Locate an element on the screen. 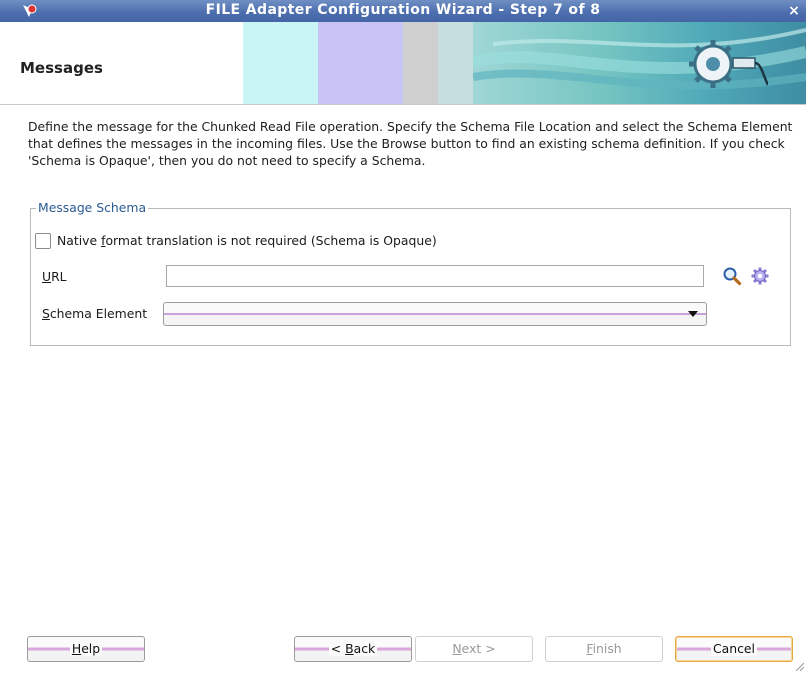 This screenshot has height=673, width=806. cancel-button: Cancel is located at coordinates (734, 649).